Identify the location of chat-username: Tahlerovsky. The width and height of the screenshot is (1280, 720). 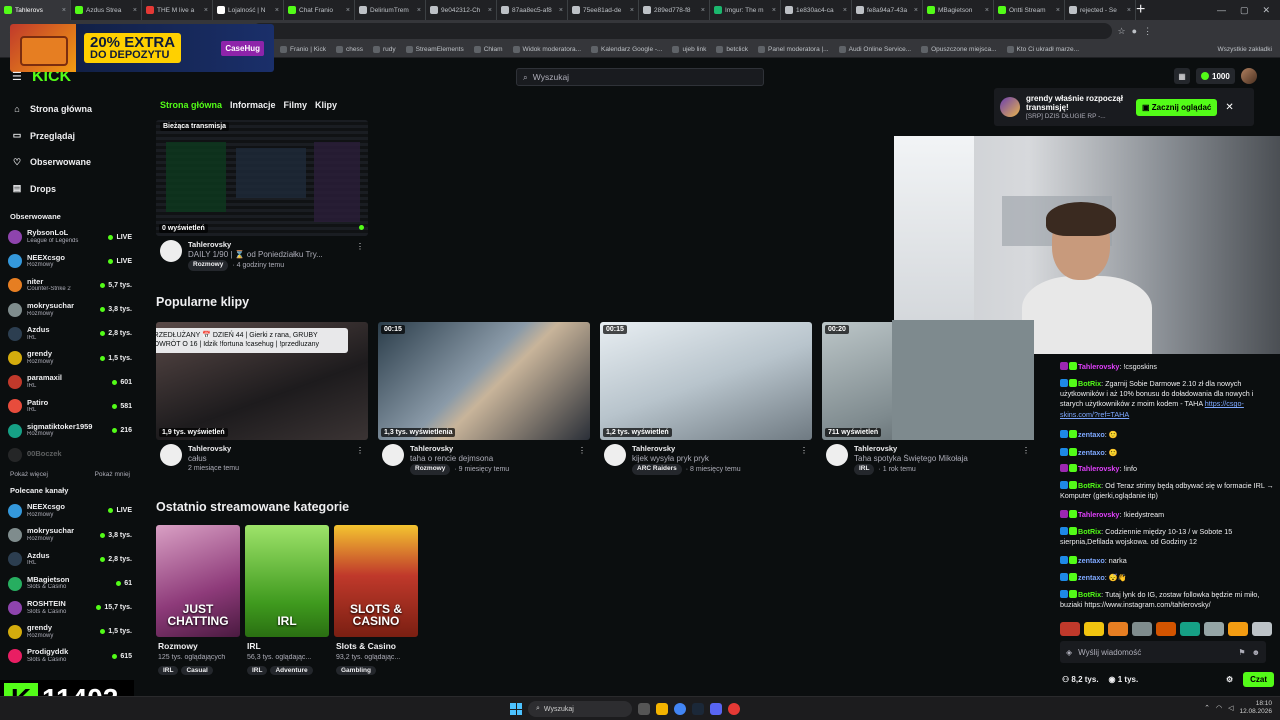
(1098, 468).